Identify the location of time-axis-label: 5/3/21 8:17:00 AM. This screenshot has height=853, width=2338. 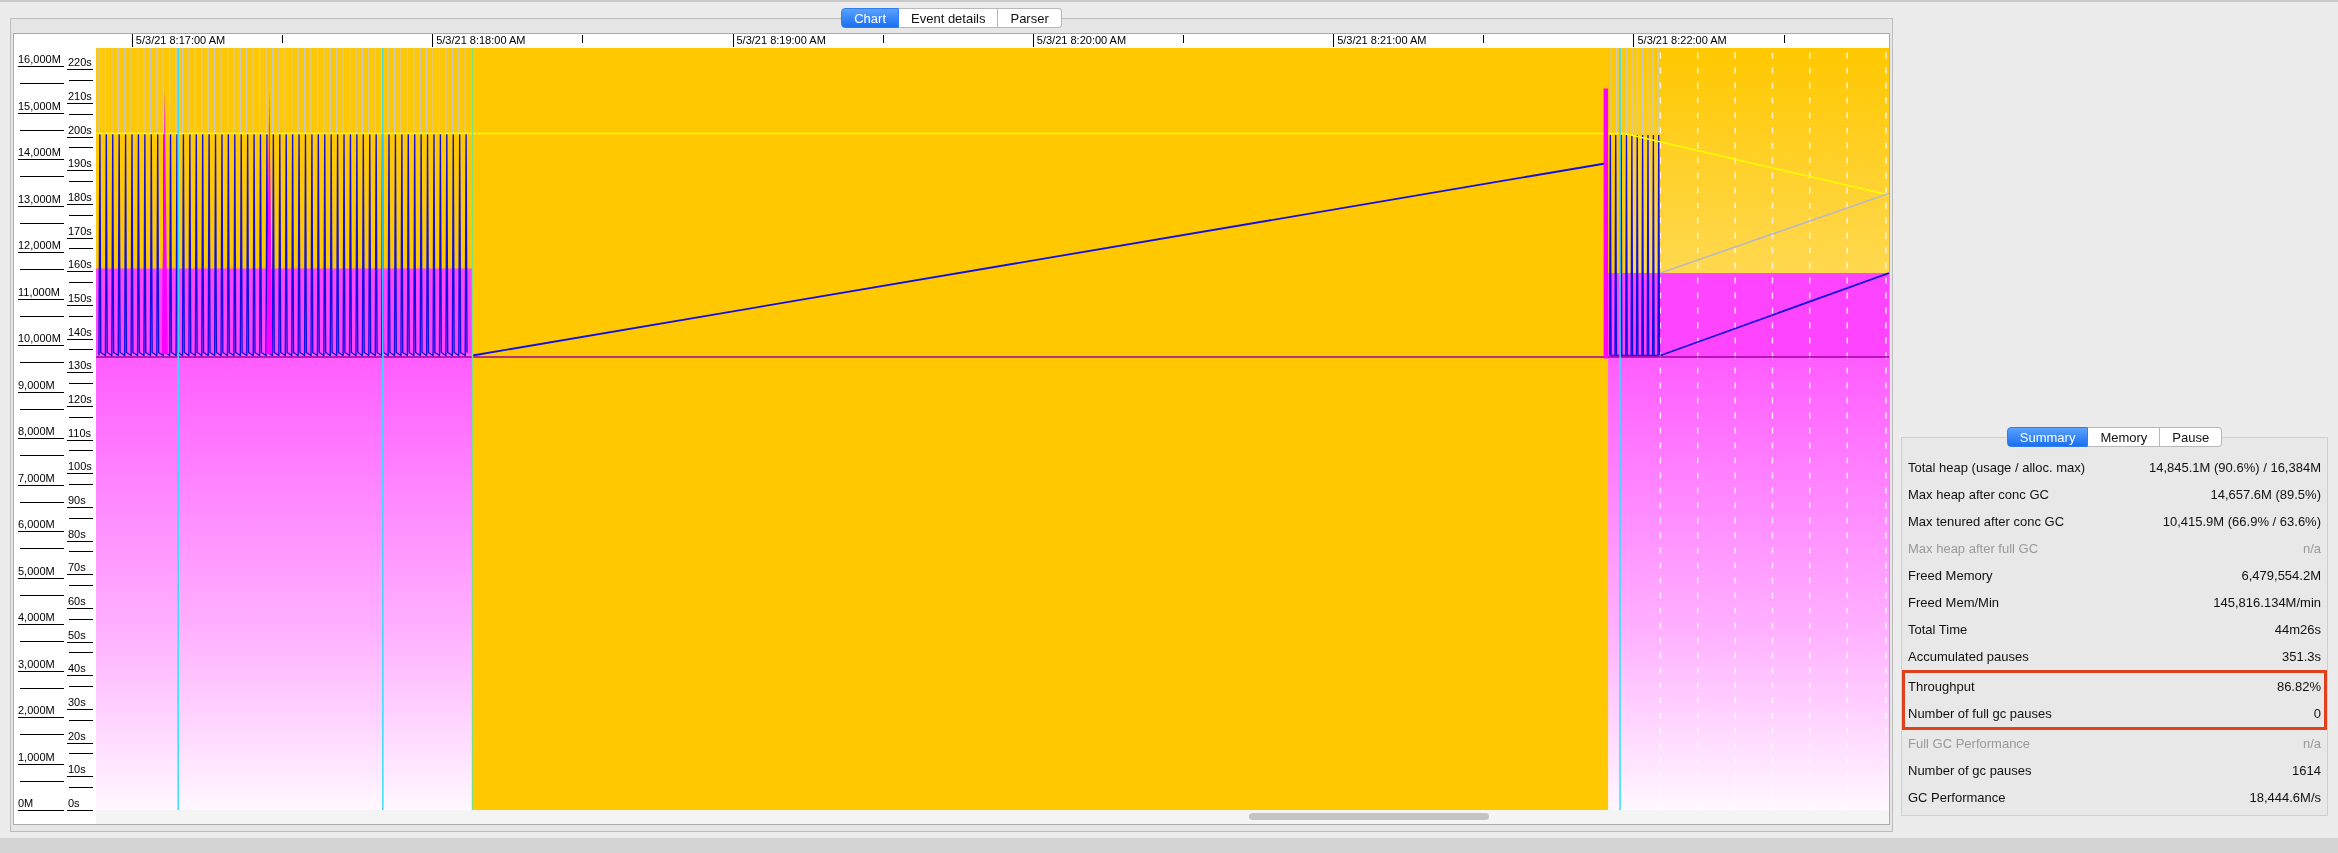
(178, 40).